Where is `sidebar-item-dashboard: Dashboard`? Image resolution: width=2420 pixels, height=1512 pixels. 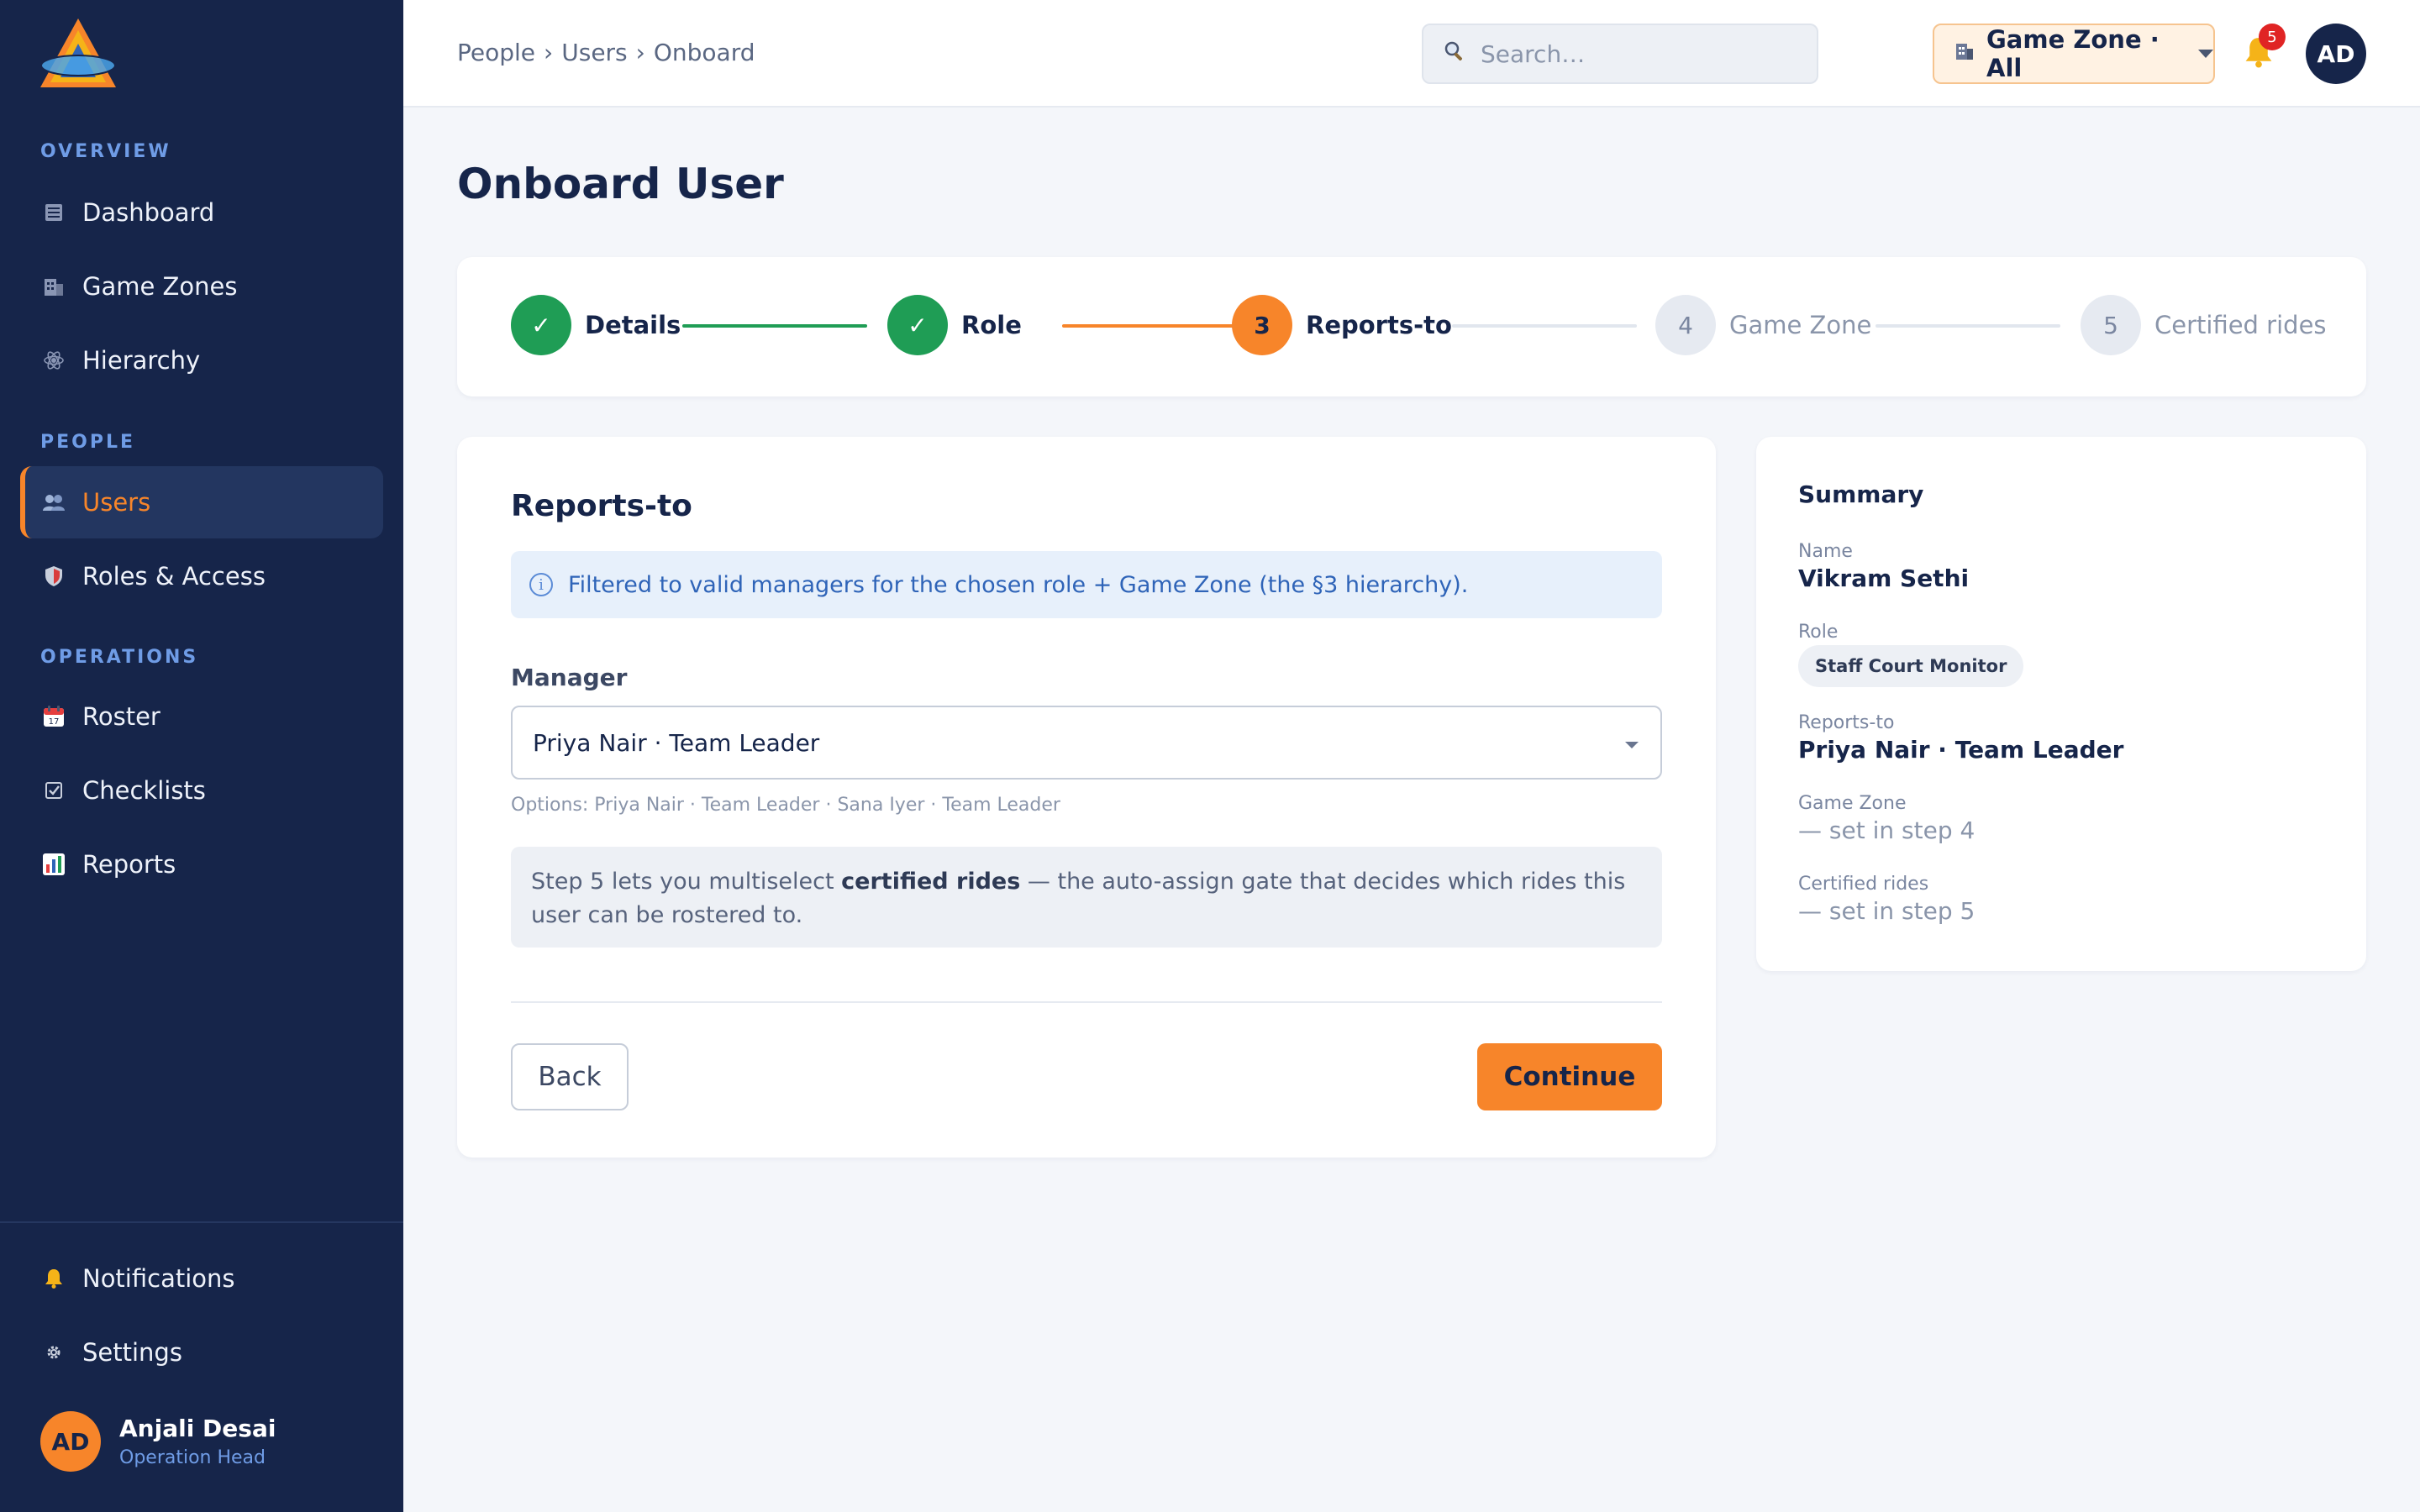 sidebar-item-dashboard: Dashboard is located at coordinates (202, 212).